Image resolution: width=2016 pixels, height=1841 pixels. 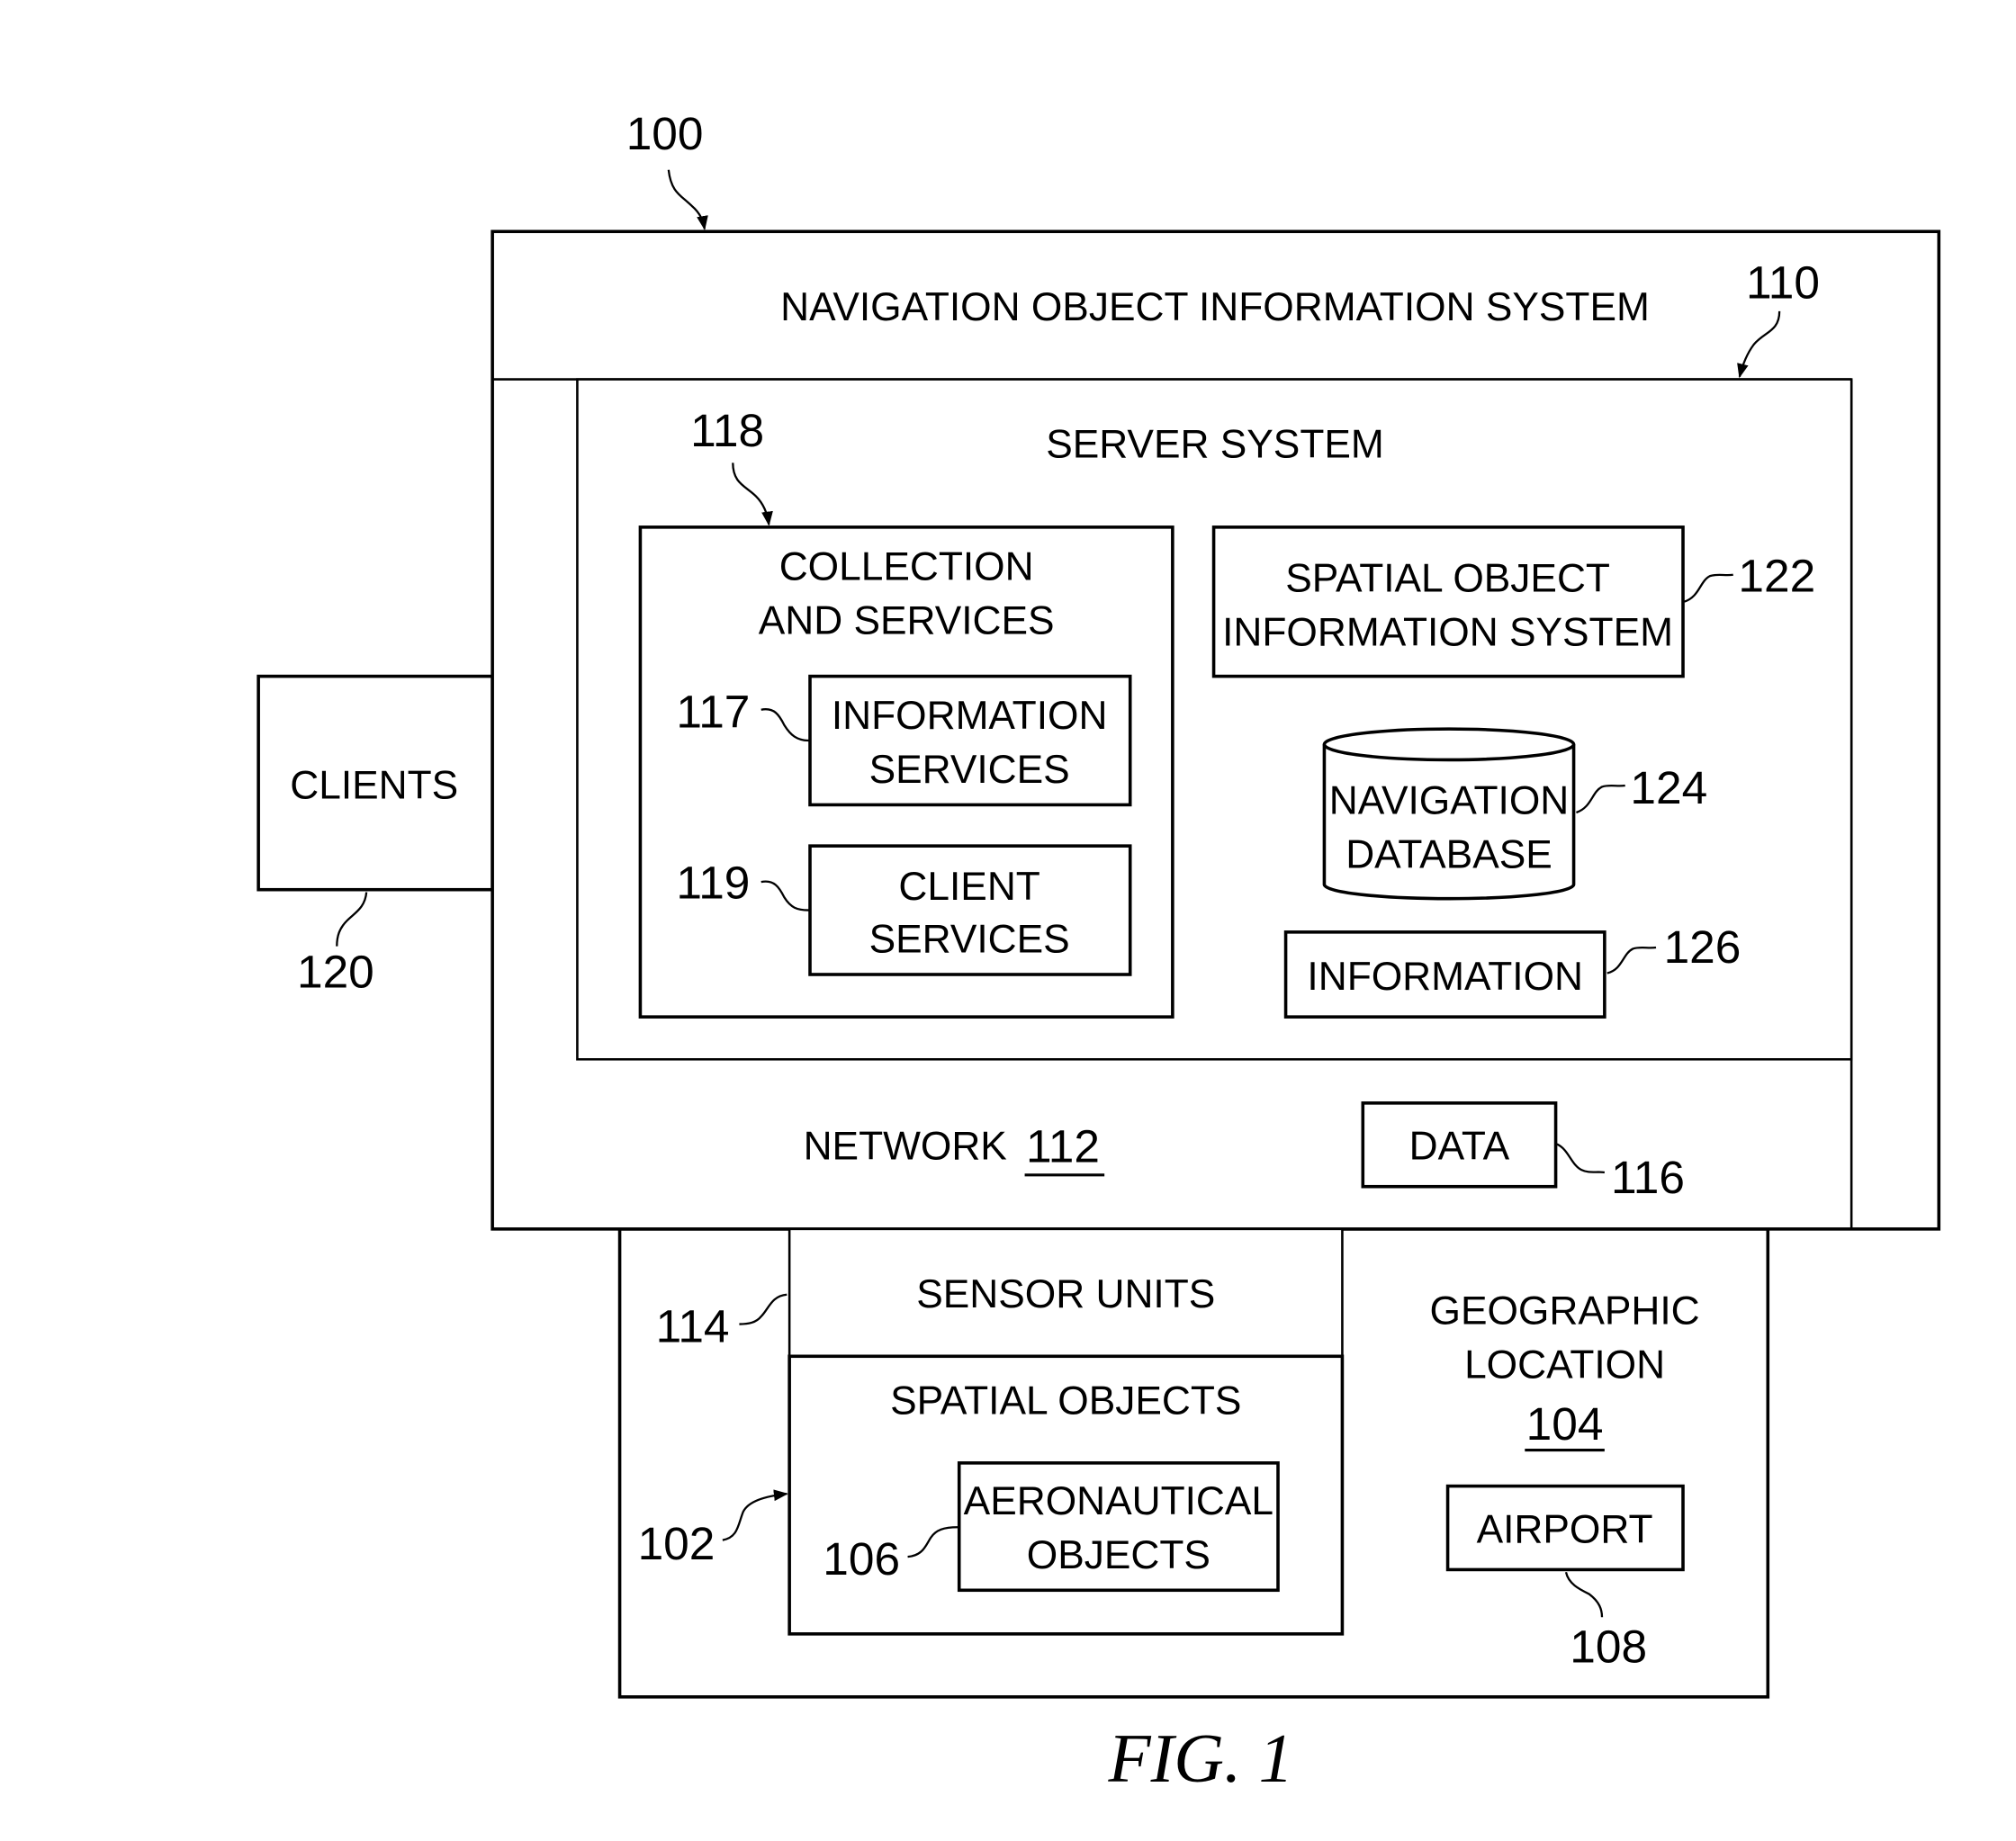 What do you see at coordinates (970, 910) in the screenshot?
I see `client-services-box: CLIENT SERVICES` at bounding box center [970, 910].